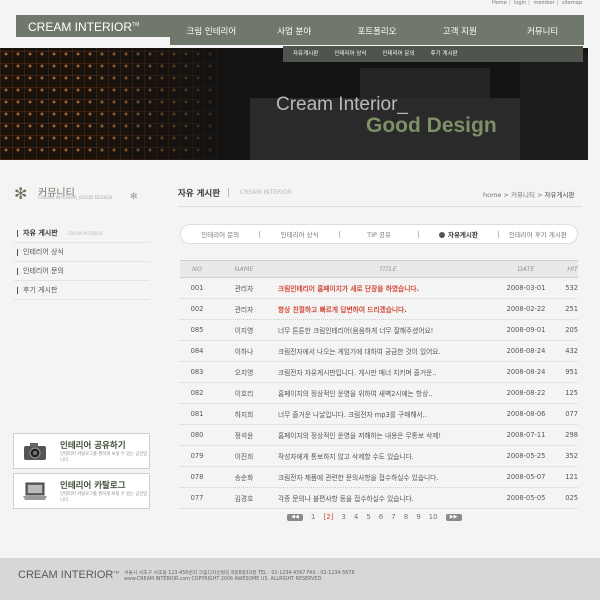 The width and height of the screenshot is (600, 600). Describe the element at coordinates (377, 30) in the screenshot. I see `nav-item-portfolio: 포트폴리오` at that location.